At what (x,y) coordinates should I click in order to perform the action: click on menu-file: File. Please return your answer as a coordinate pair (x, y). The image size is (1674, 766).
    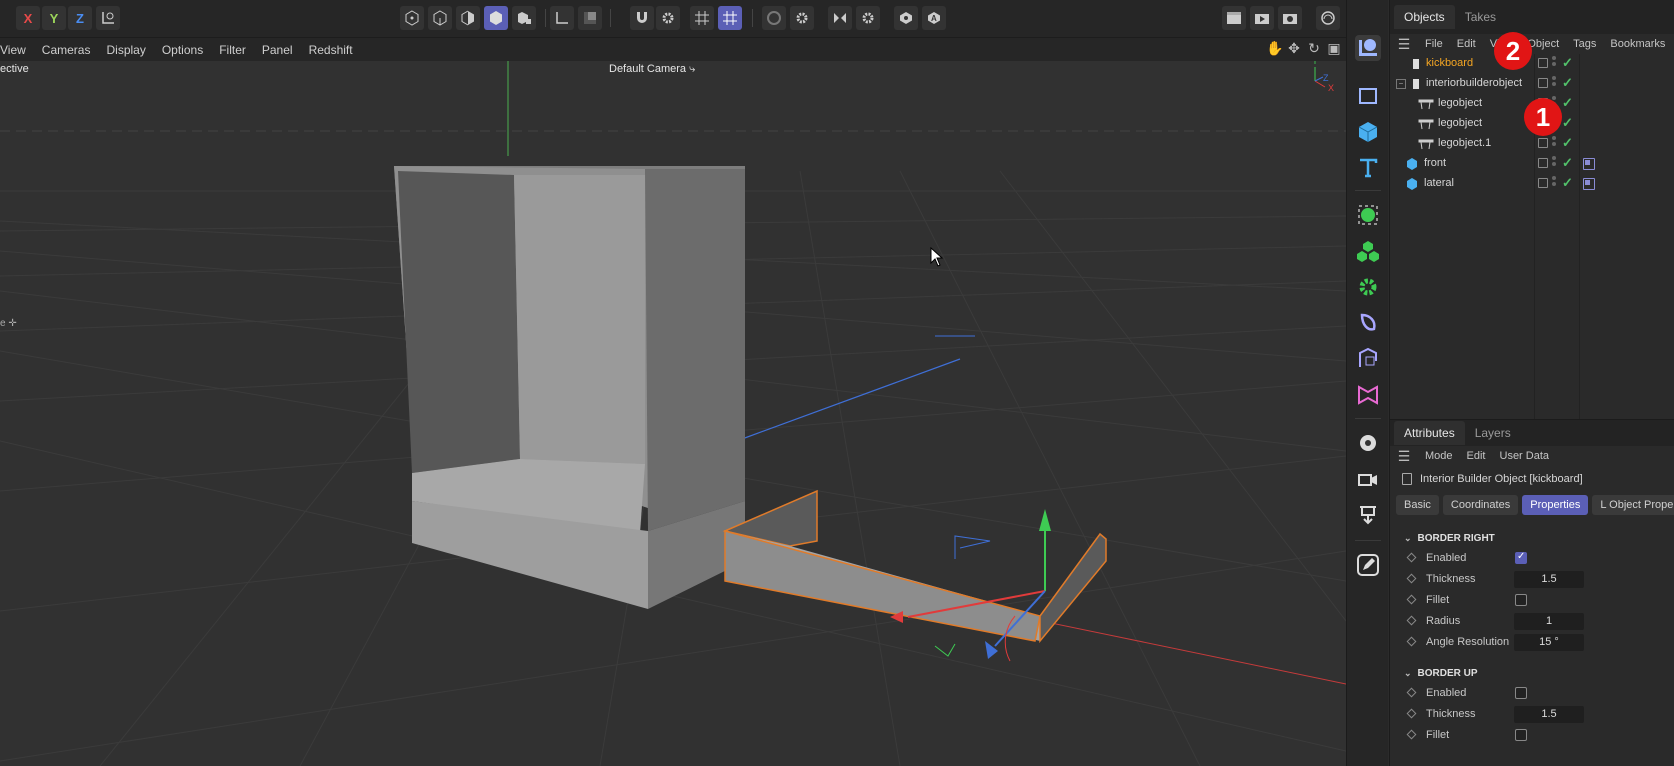
    Looking at the image, I should click on (1434, 44).